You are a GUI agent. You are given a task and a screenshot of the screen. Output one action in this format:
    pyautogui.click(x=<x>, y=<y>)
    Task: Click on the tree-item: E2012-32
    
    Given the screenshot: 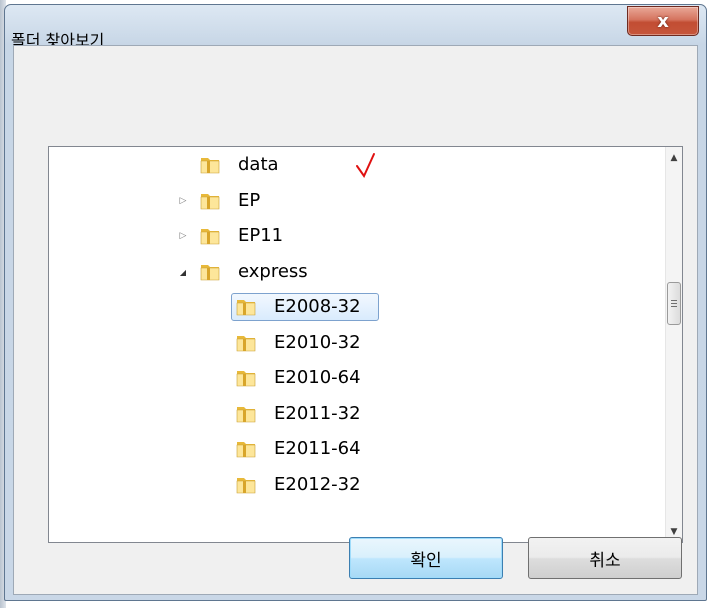 What is the action you would take?
    pyautogui.click(x=349, y=485)
    